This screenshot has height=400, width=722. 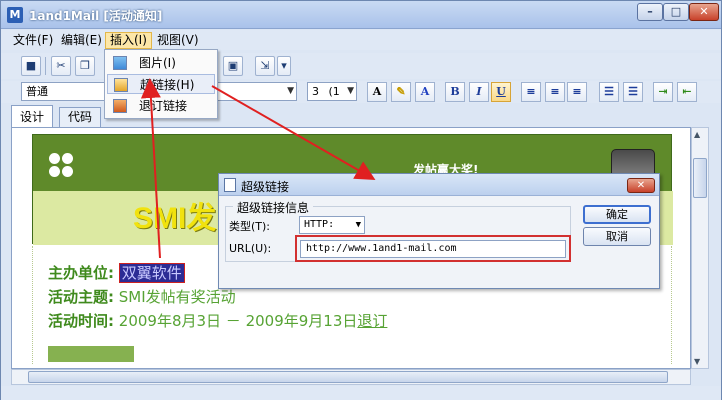 I want to click on insert-menu-dropdown: 图片(I) 超链接(H) 退订链接, so click(x=161, y=84).